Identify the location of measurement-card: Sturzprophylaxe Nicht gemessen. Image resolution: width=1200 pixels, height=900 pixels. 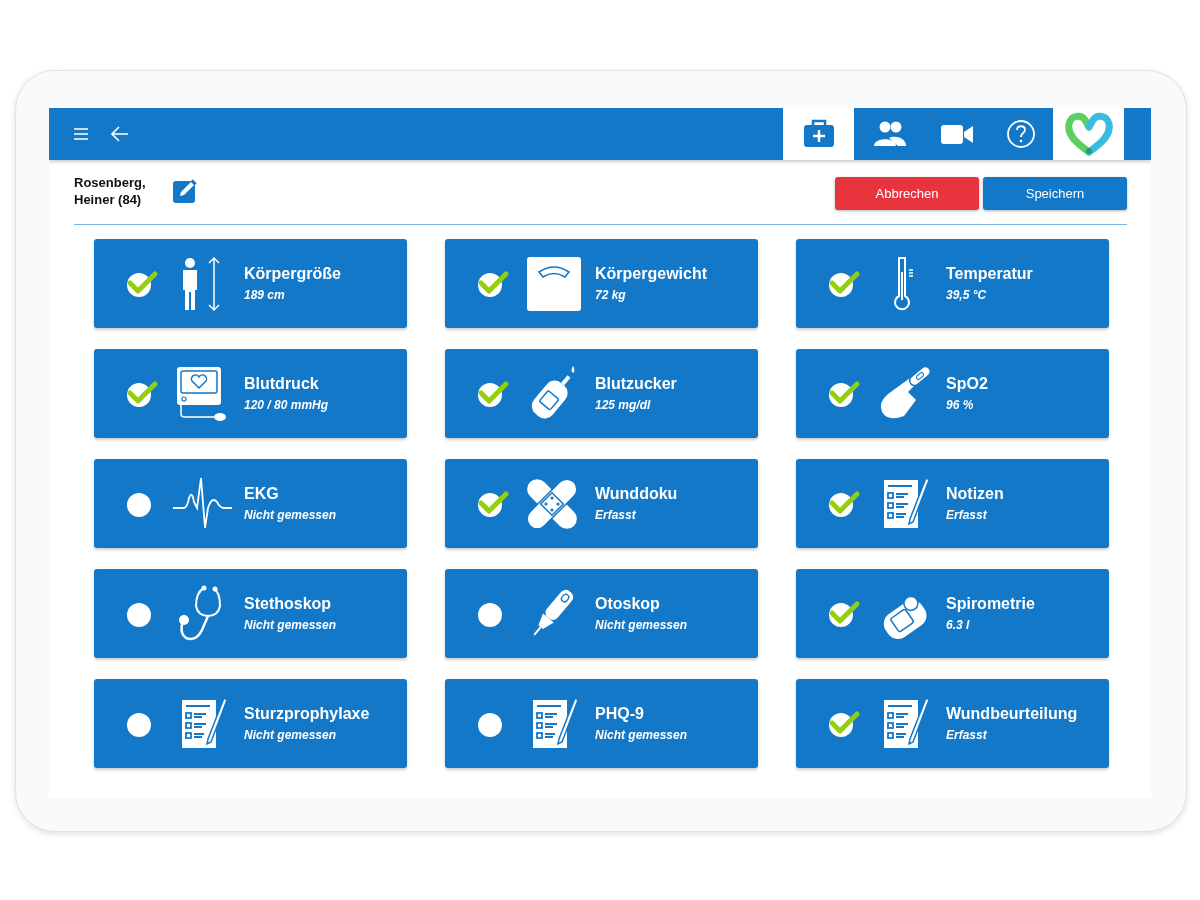
(250, 723).